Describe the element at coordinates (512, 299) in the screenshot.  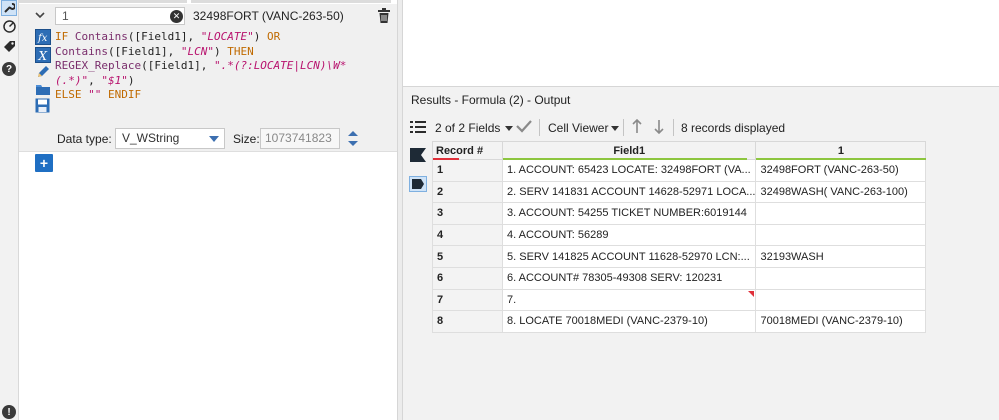
I see `cell-text: 7.` at that location.